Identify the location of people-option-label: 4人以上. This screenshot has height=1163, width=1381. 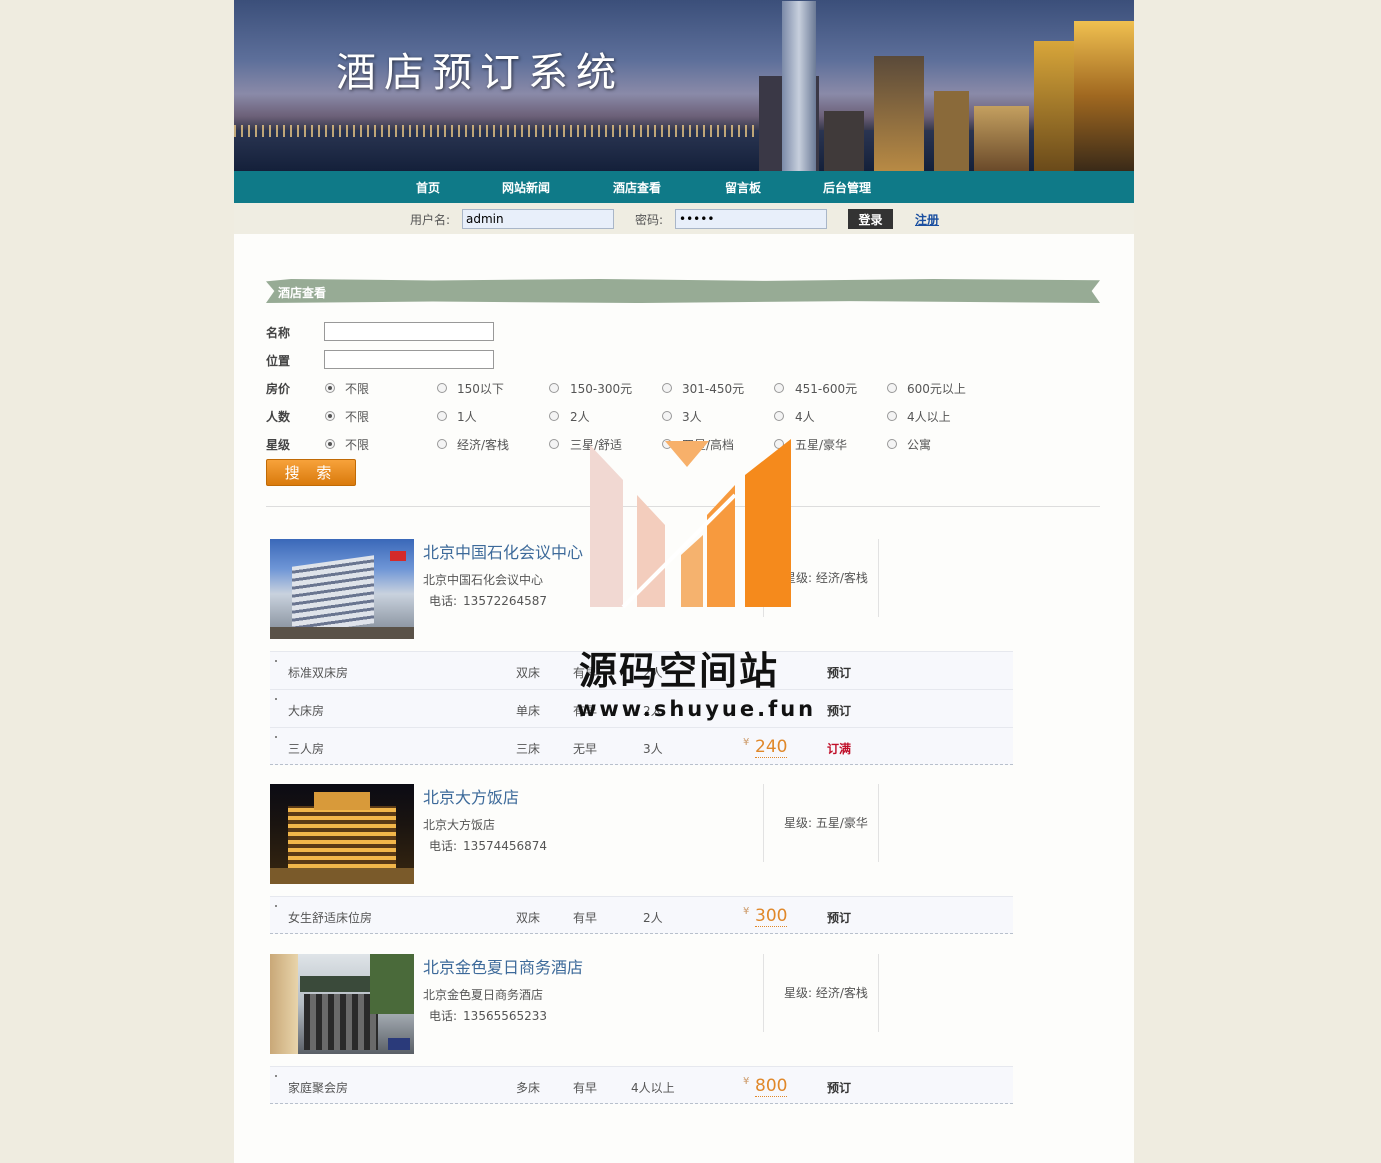
(929, 417).